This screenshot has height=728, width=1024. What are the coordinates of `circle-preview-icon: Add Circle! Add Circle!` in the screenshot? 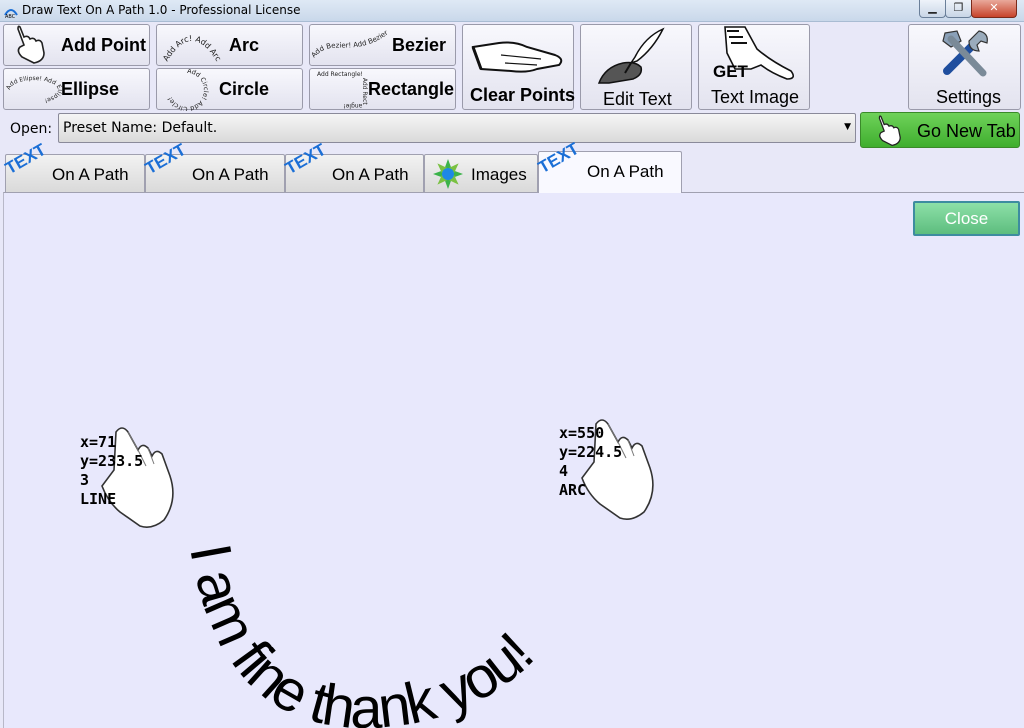 It's located at (187, 90).